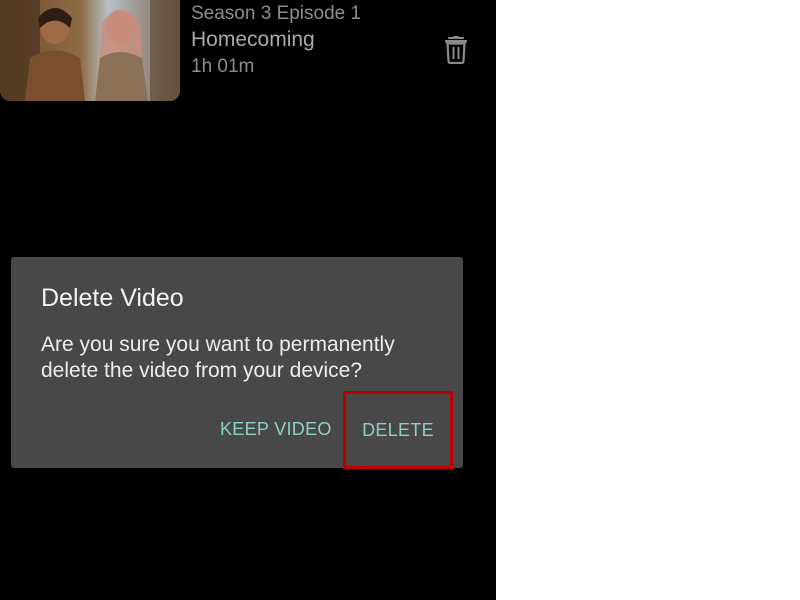  Describe the element at coordinates (112, 298) in the screenshot. I see `dialog-title: Delete Video` at that location.